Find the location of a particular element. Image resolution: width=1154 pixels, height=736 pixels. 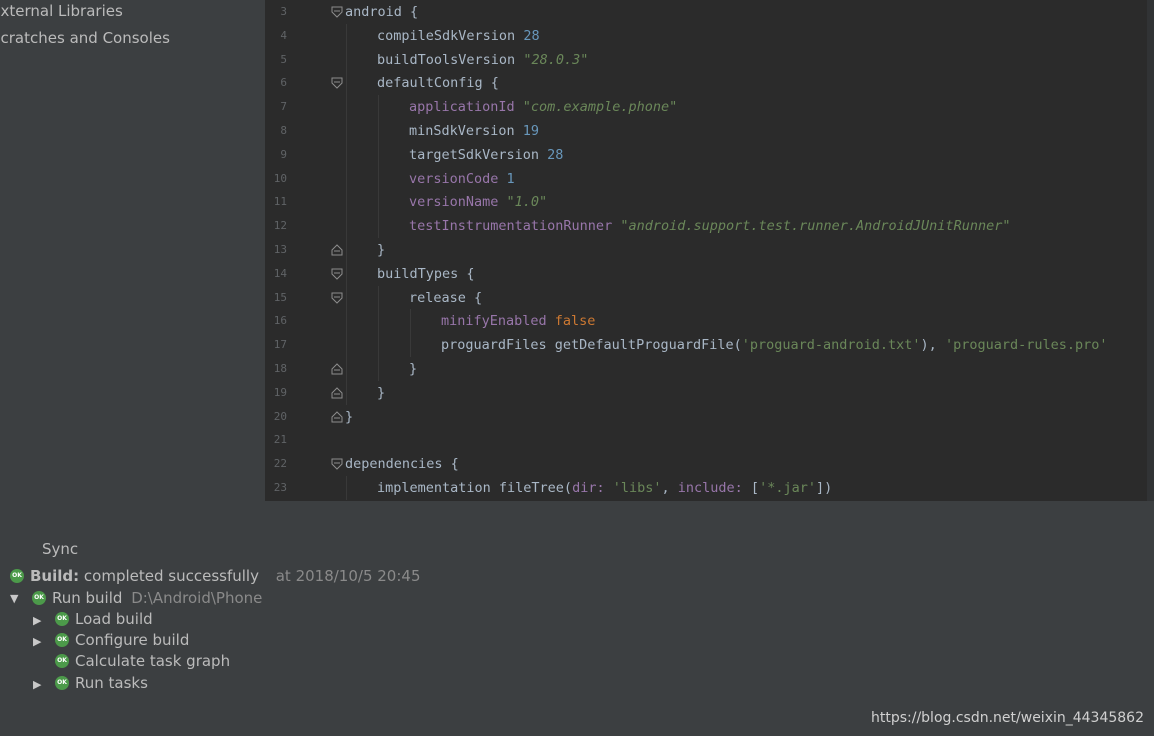

code-line: 11 versionName "1.0" is located at coordinates (706, 202).